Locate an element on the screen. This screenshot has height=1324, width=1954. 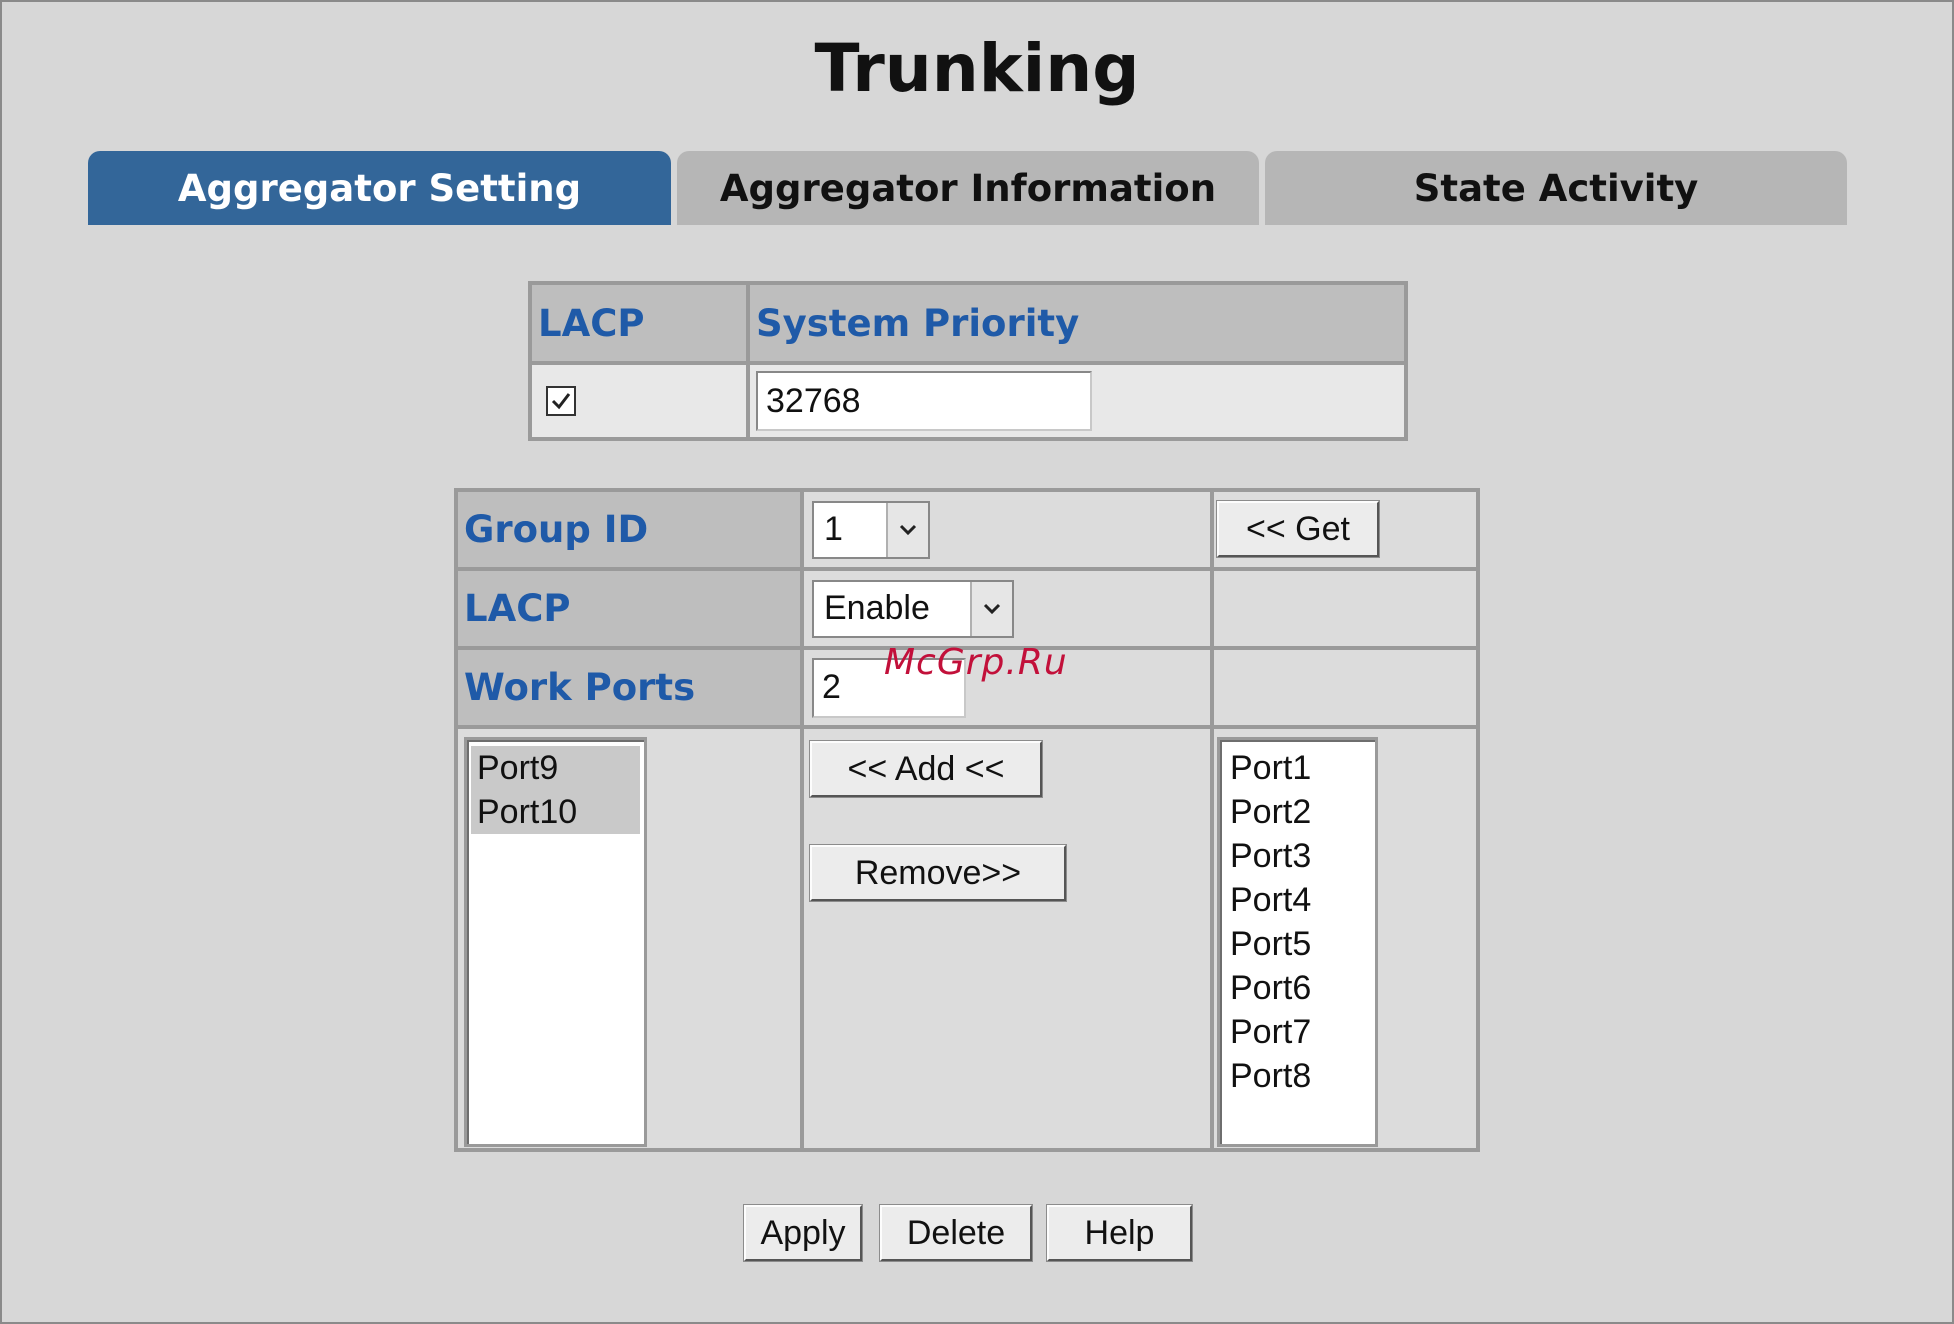
remove-button: Remove>> is located at coordinates (938, 873).